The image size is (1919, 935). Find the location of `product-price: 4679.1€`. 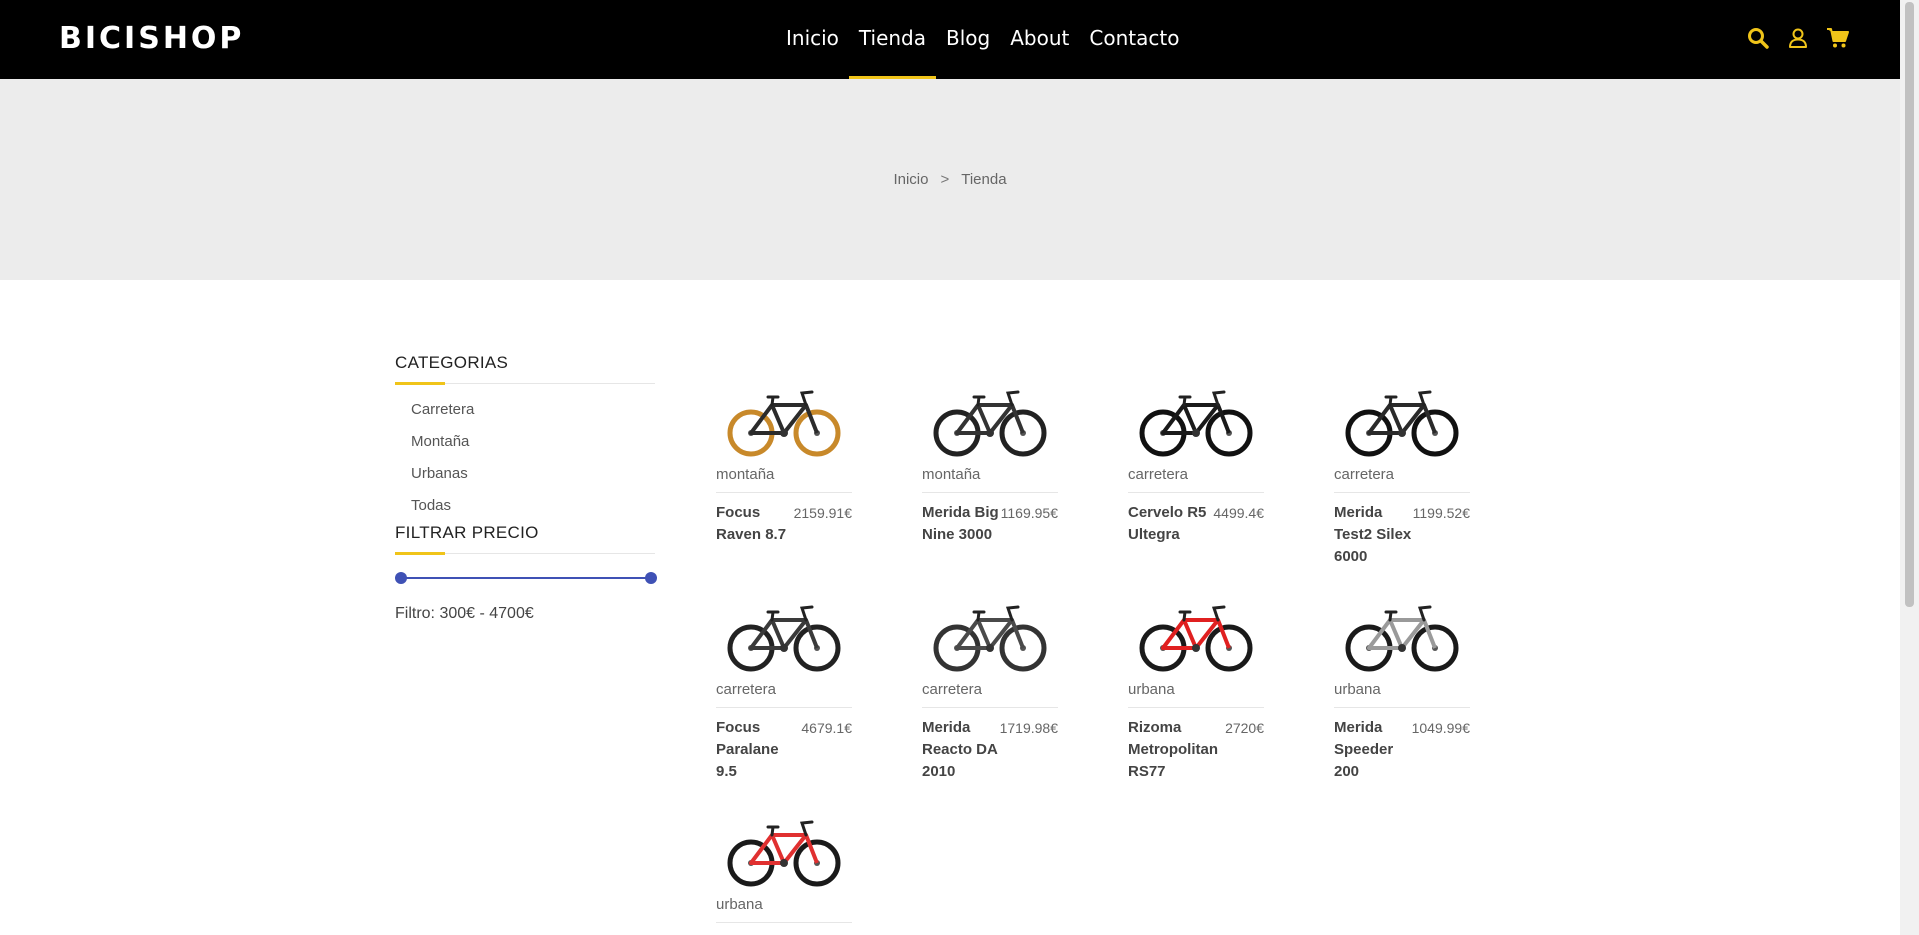

product-price: 4679.1€ is located at coordinates (826, 728).